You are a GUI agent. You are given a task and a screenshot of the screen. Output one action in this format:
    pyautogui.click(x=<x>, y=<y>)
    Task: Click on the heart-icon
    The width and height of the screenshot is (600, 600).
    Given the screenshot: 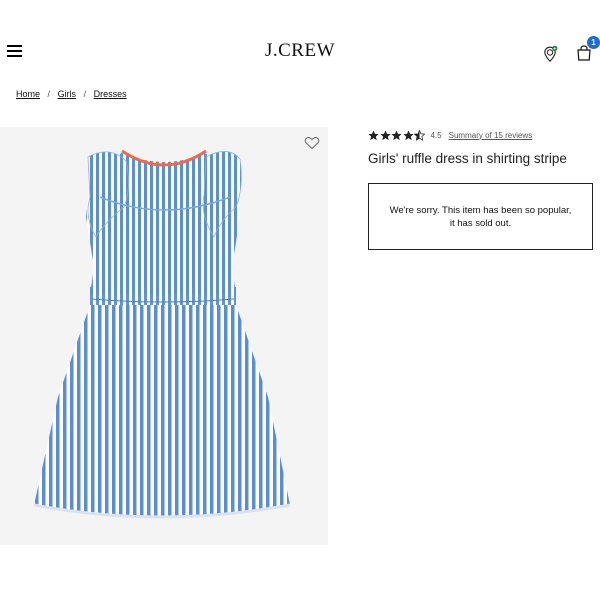 What is the action you would take?
    pyautogui.click(x=312, y=143)
    